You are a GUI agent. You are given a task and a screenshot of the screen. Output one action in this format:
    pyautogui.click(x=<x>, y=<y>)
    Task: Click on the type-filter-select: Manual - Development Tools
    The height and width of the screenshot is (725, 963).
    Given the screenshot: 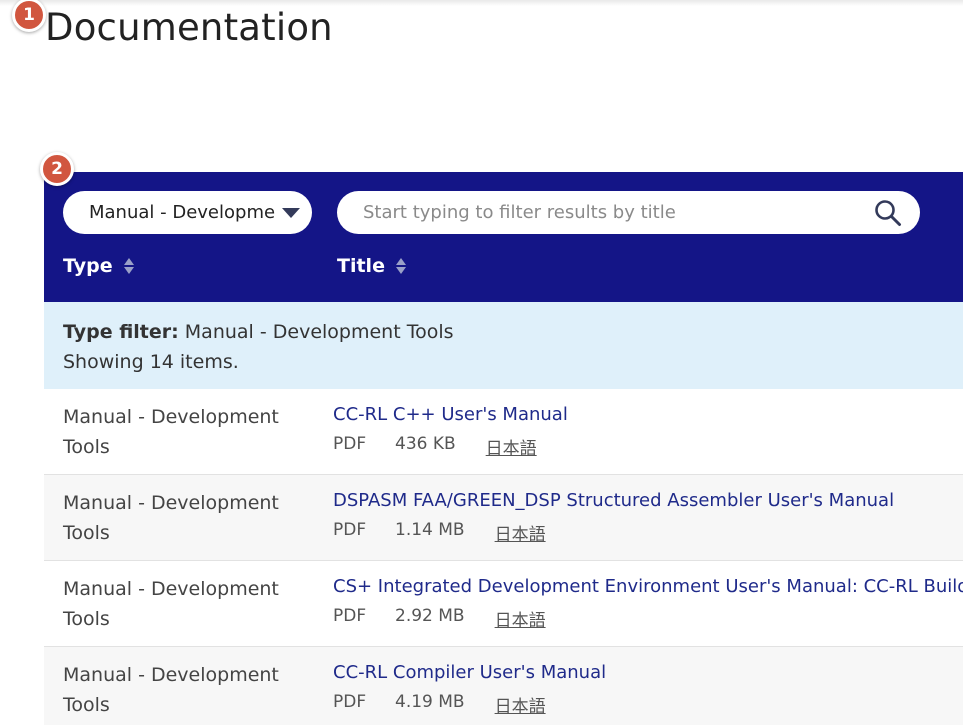 What is the action you would take?
    pyautogui.click(x=187, y=212)
    